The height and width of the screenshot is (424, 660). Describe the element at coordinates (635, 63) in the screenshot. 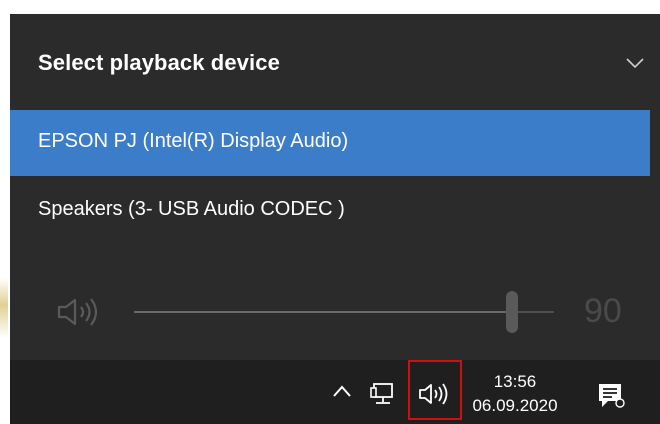

I see `chevron-down-icon` at that location.